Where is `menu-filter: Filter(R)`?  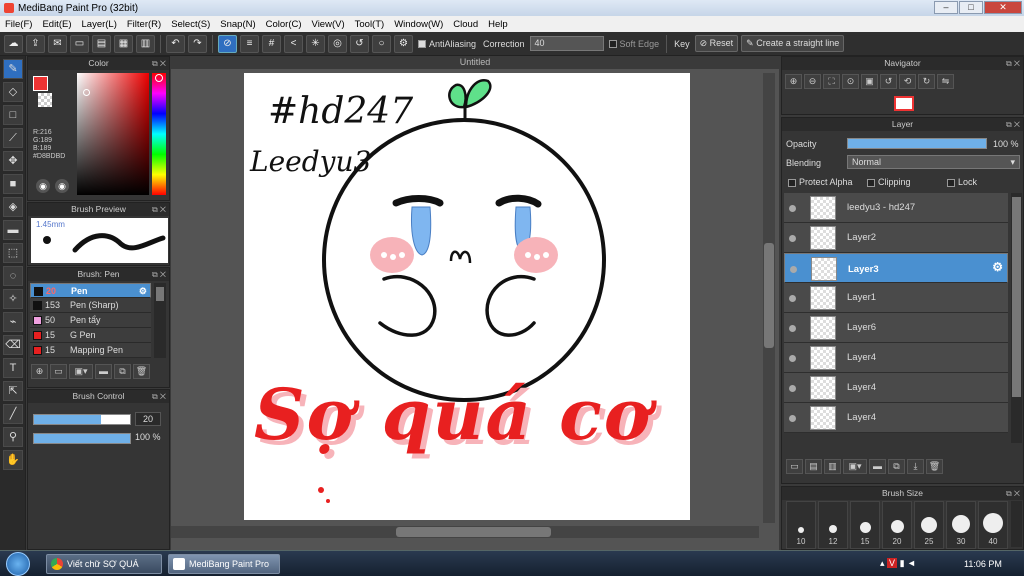 menu-filter: Filter(R) is located at coordinates (144, 24).